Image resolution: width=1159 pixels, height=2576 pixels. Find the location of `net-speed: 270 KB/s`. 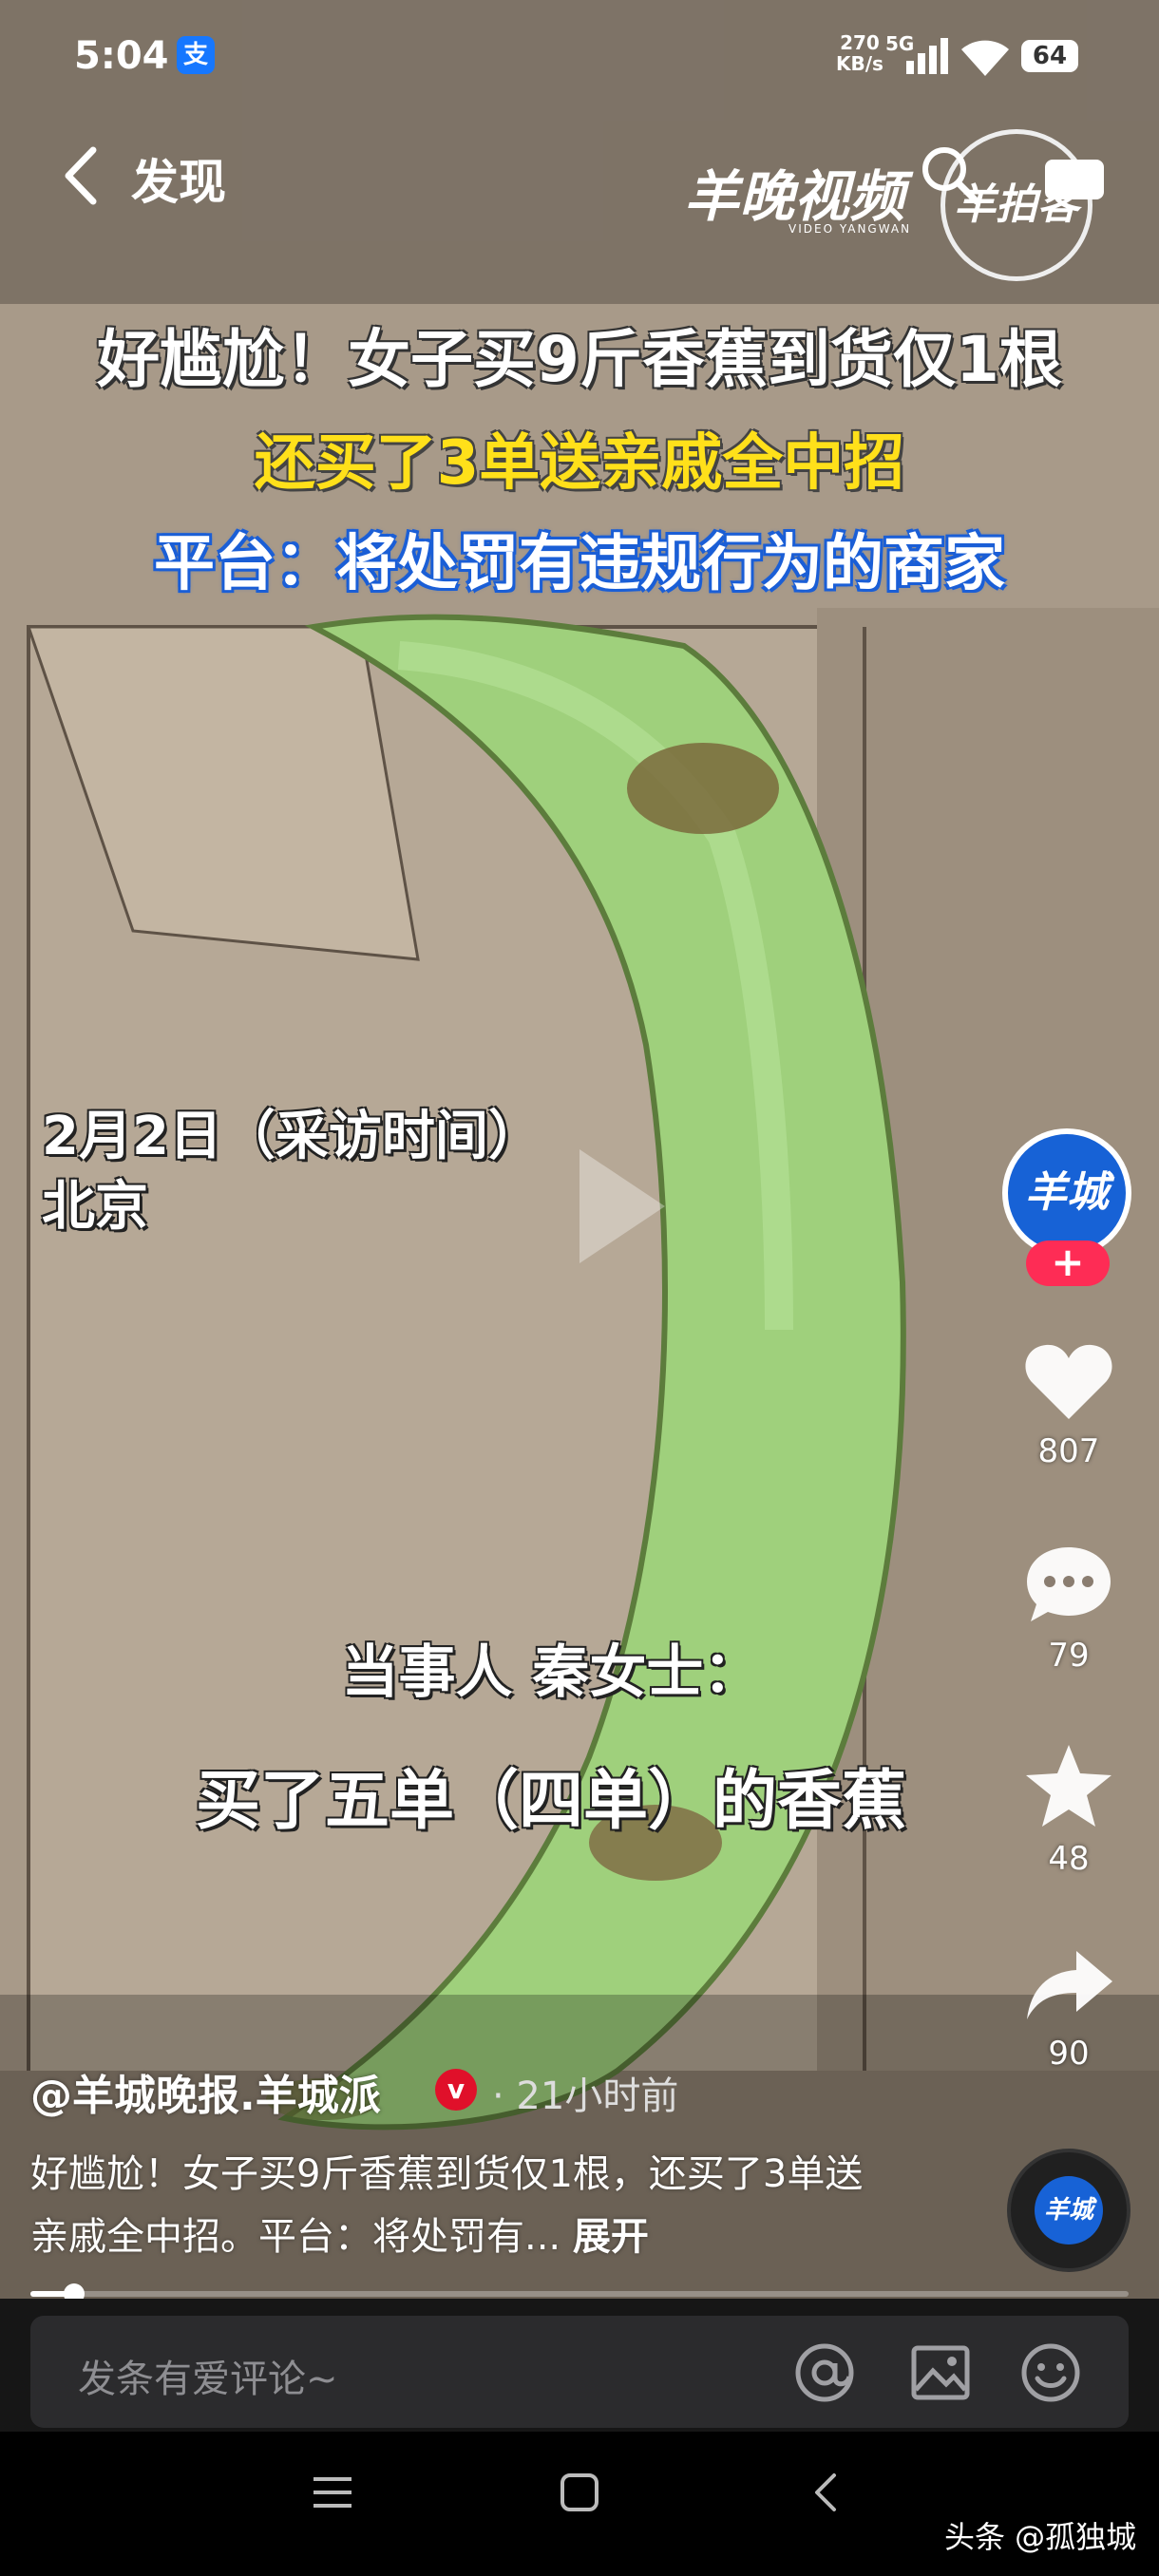

net-speed: 270 KB/s is located at coordinates (860, 53).